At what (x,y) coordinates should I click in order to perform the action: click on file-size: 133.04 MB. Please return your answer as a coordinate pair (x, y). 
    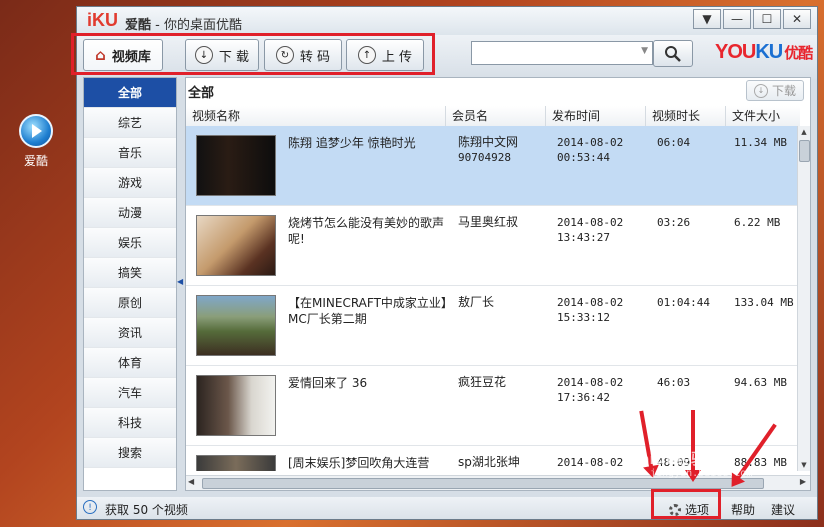
    Looking at the image, I should click on (764, 302).